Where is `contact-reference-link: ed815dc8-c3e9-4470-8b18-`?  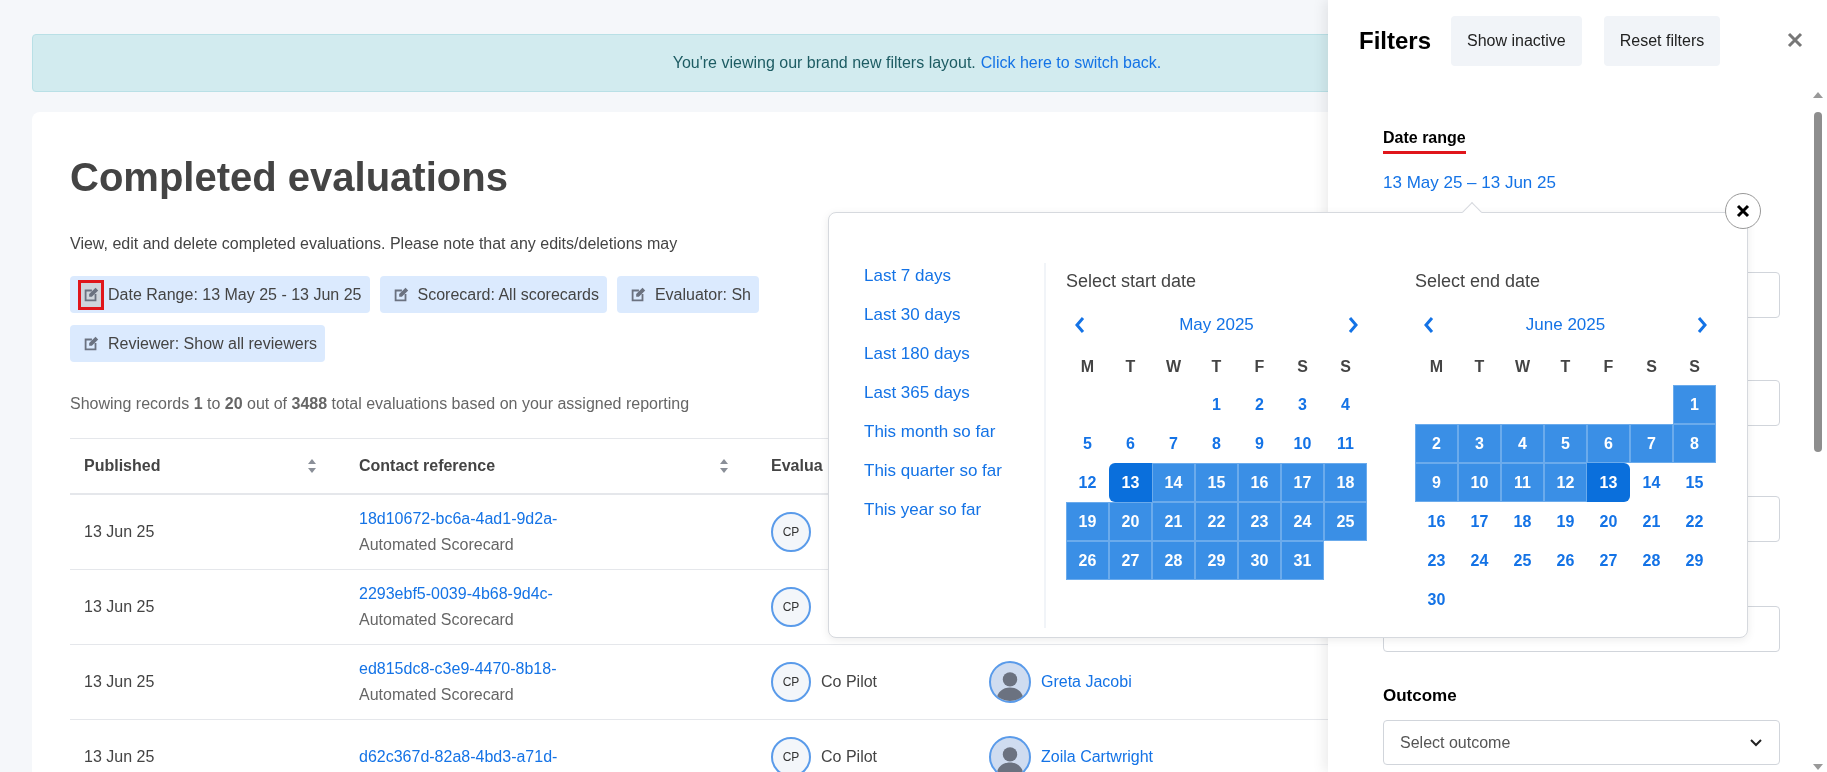
contact-reference-link: ed815dc8-c3e9-4470-8b18- is located at coordinates (551, 669).